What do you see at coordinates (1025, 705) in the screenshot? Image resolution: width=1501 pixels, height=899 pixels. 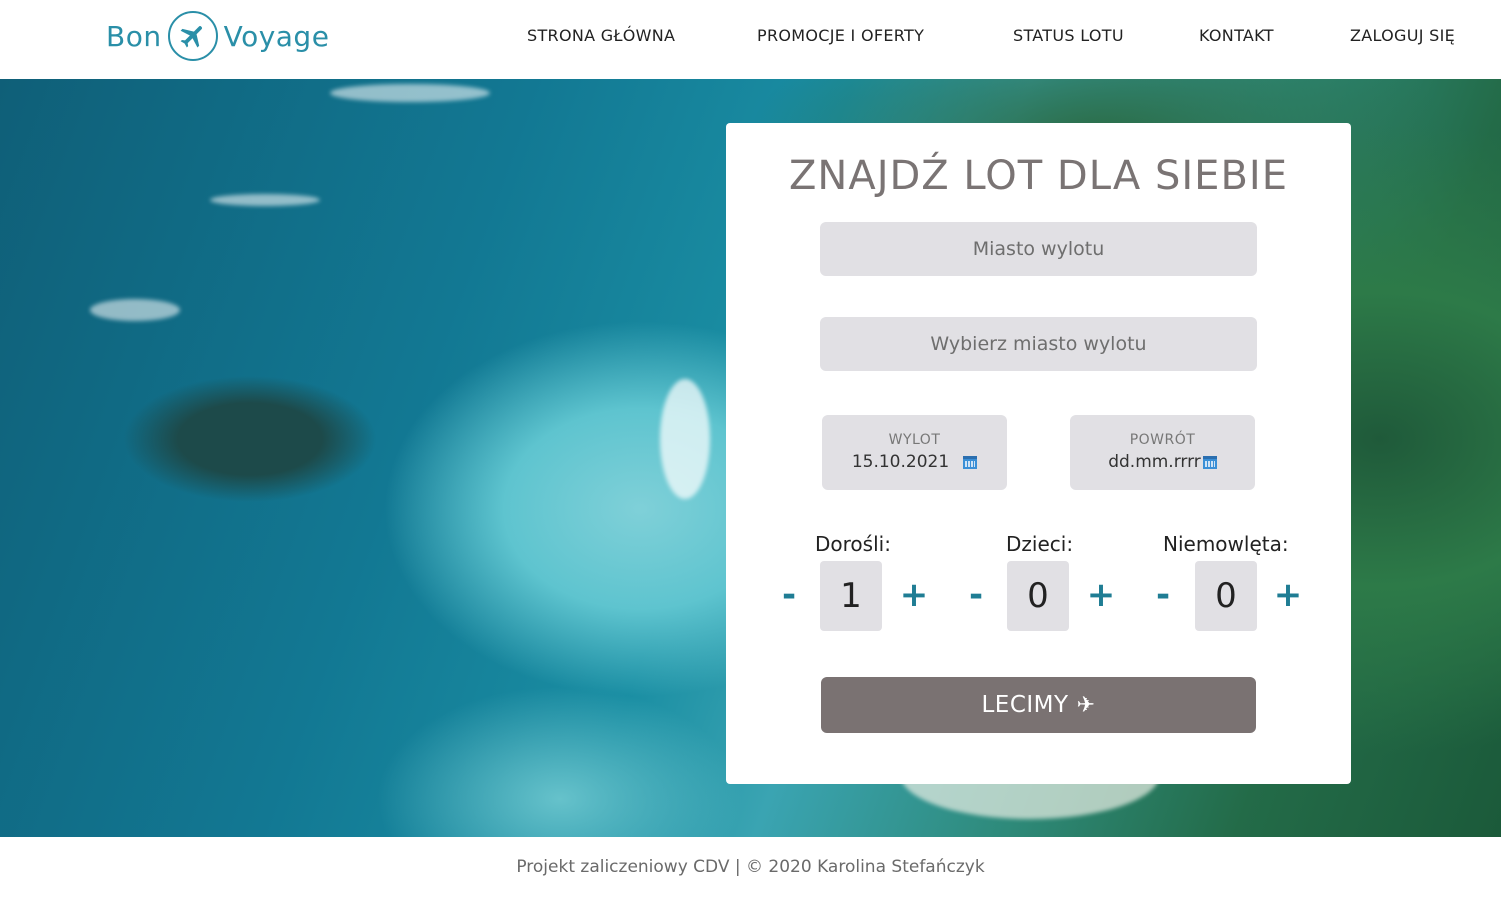 I see `search-flights-label: LECIMY` at bounding box center [1025, 705].